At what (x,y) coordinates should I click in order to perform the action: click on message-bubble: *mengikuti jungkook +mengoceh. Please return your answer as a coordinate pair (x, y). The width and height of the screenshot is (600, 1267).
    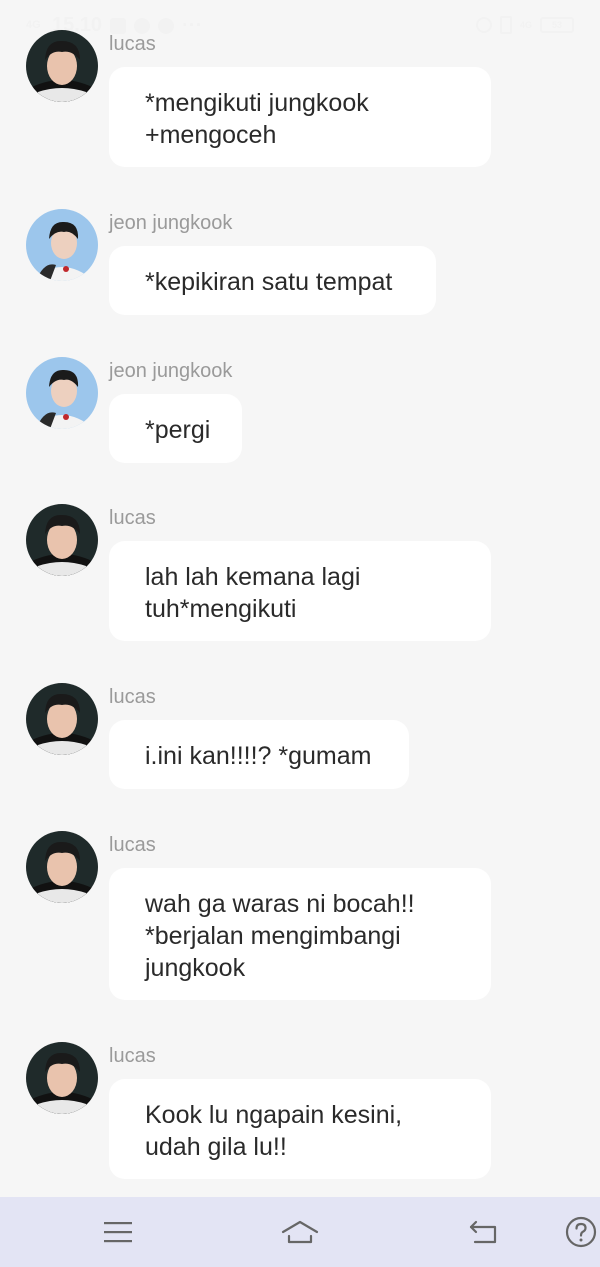
    Looking at the image, I should click on (300, 117).